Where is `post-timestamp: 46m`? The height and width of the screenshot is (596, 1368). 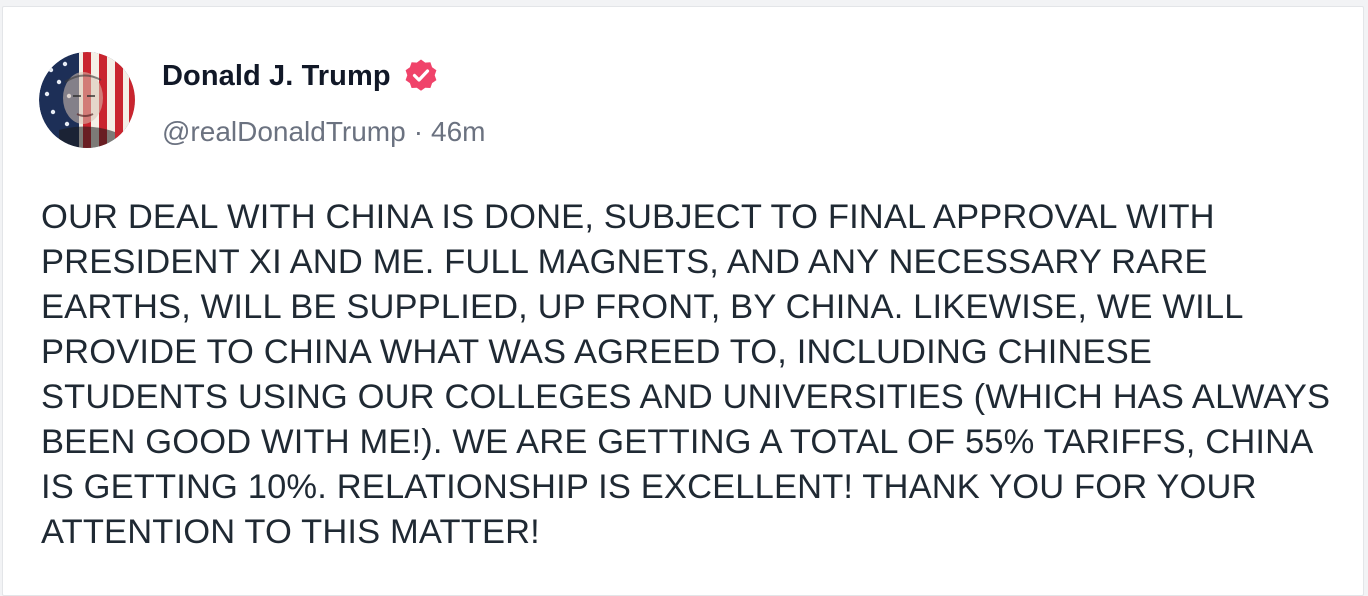 post-timestamp: 46m is located at coordinates (458, 132).